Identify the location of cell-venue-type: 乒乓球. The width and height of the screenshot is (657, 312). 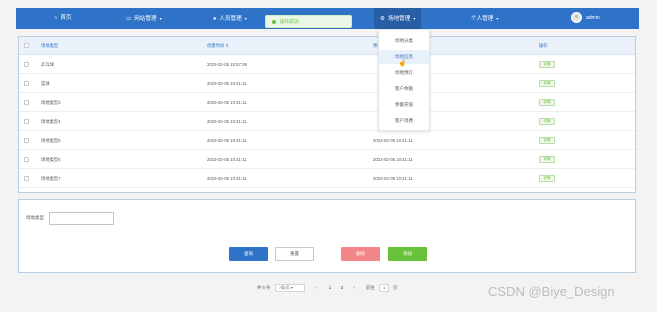
(47, 64).